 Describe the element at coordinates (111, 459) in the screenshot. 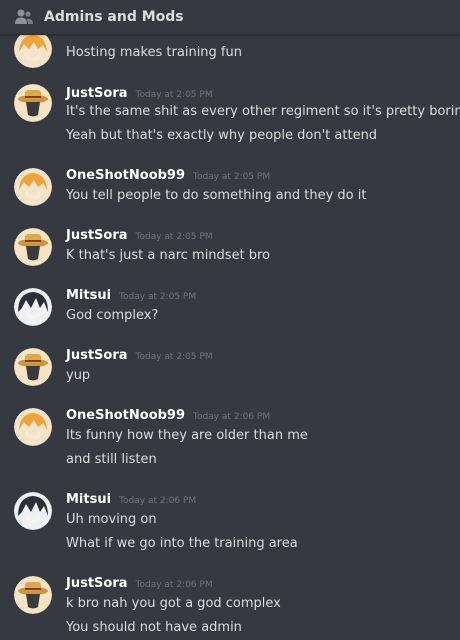

I see `message-text: and still listen` at that location.